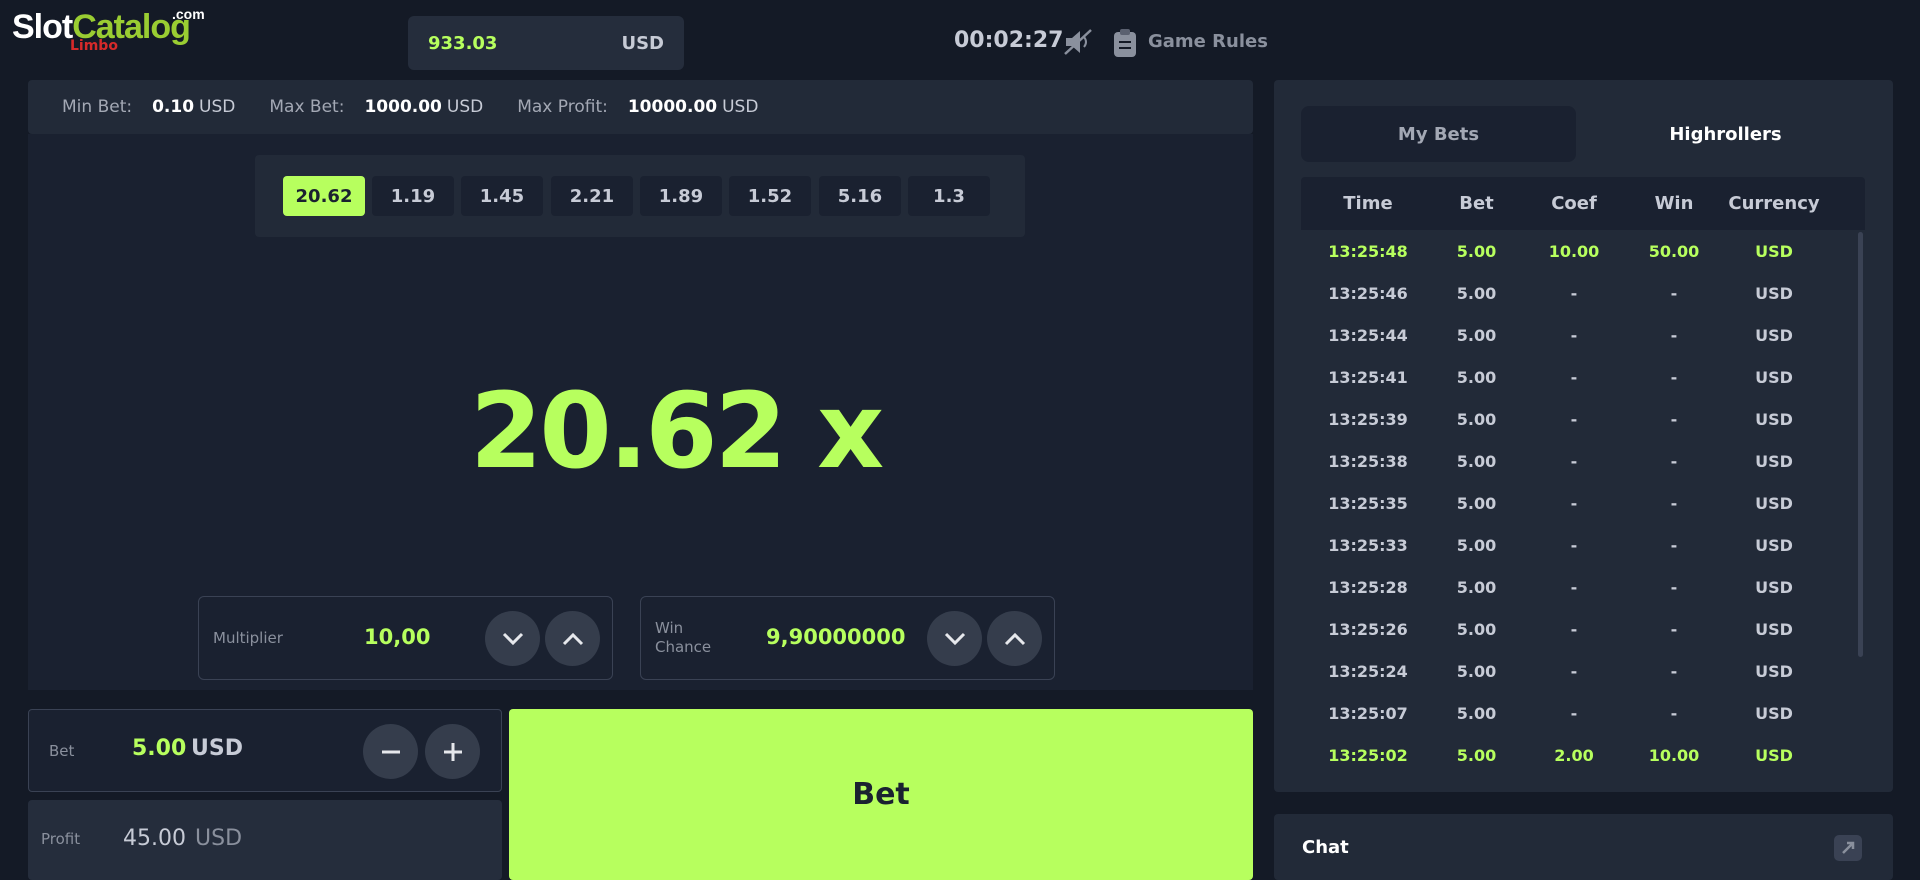 Image resolution: width=1920 pixels, height=880 pixels. I want to click on multiplier-label: Multiplier, so click(248, 638).